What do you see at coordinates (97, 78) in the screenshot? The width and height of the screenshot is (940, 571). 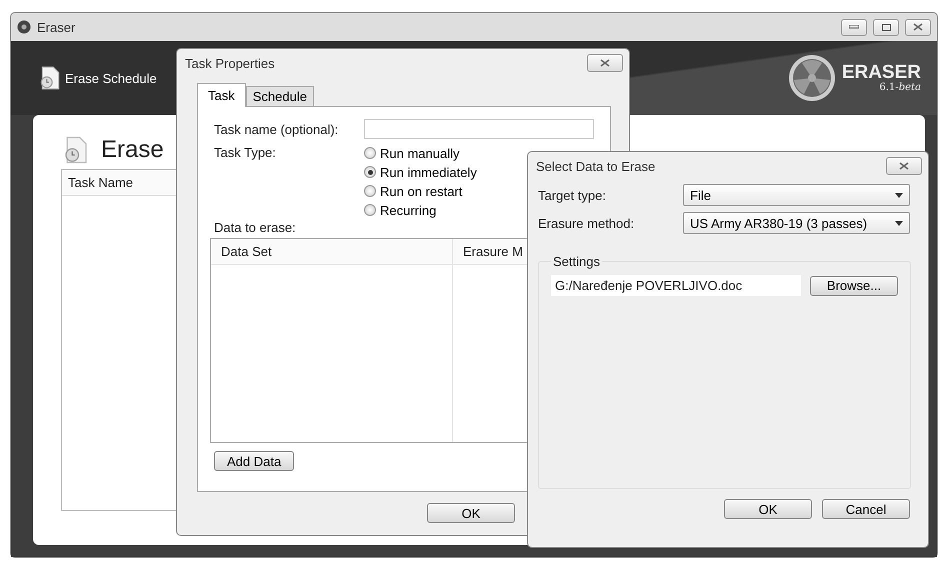 I see `erase-schedule-button: Erase Schedule` at bounding box center [97, 78].